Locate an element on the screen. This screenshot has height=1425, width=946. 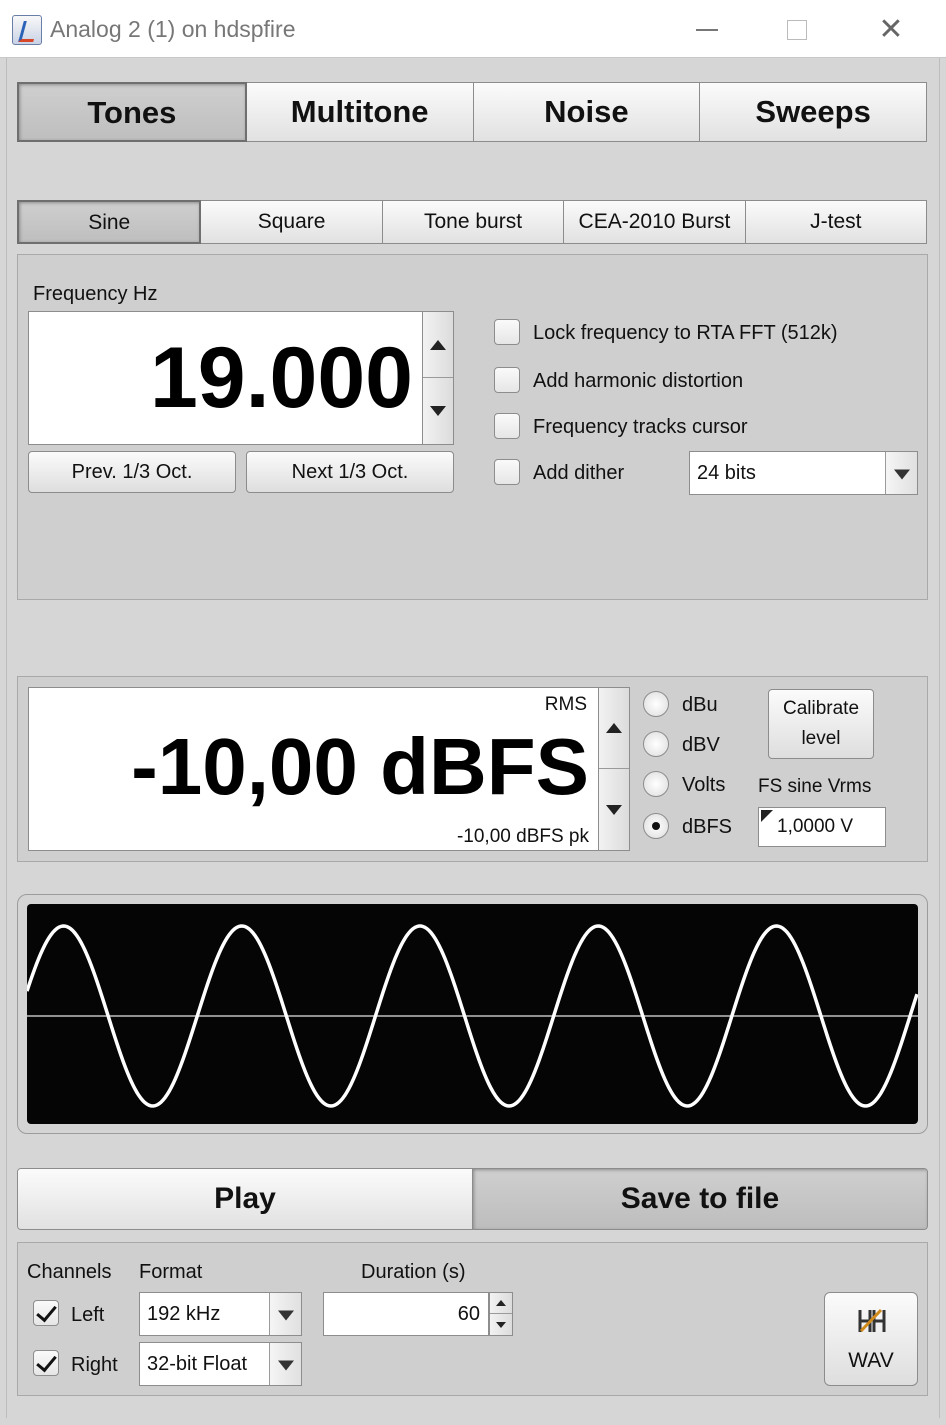
calibrate-line-1: Calibrate is located at coordinates (821, 708).